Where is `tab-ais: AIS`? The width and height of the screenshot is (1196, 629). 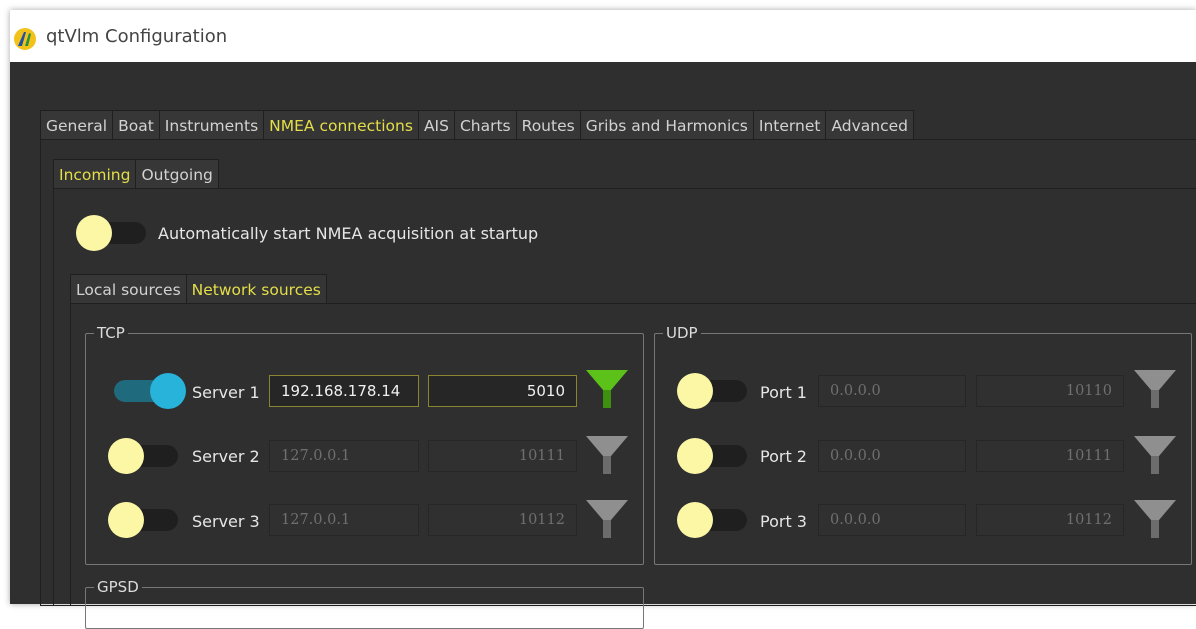
tab-ais: AIS is located at coordinates (436, 125).